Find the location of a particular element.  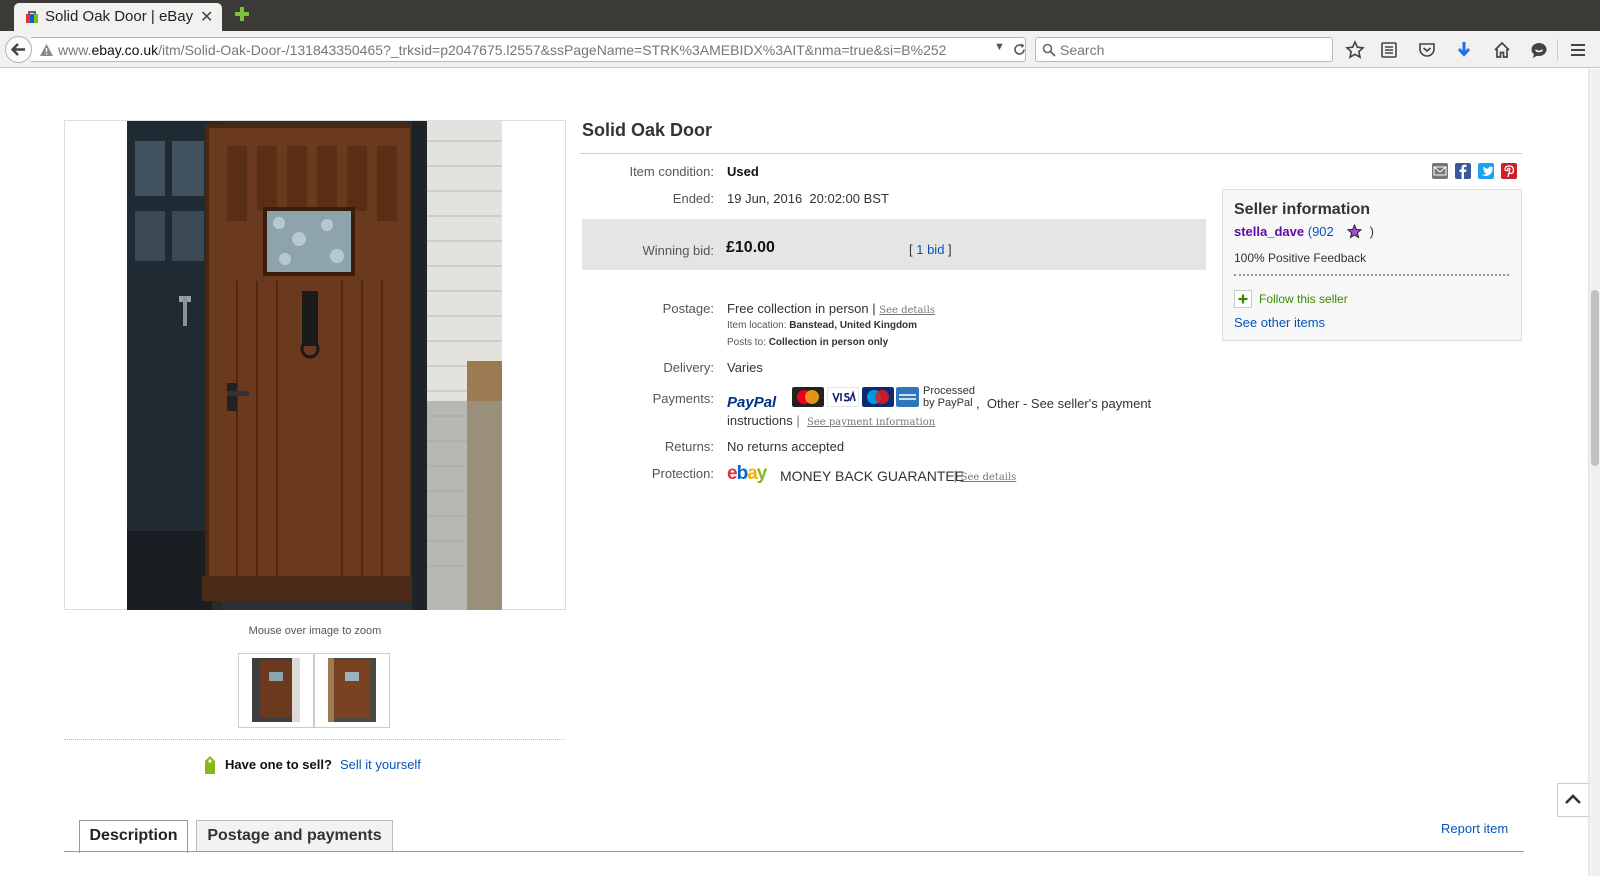

pocket-icon is located at coordinates (1427, 50).